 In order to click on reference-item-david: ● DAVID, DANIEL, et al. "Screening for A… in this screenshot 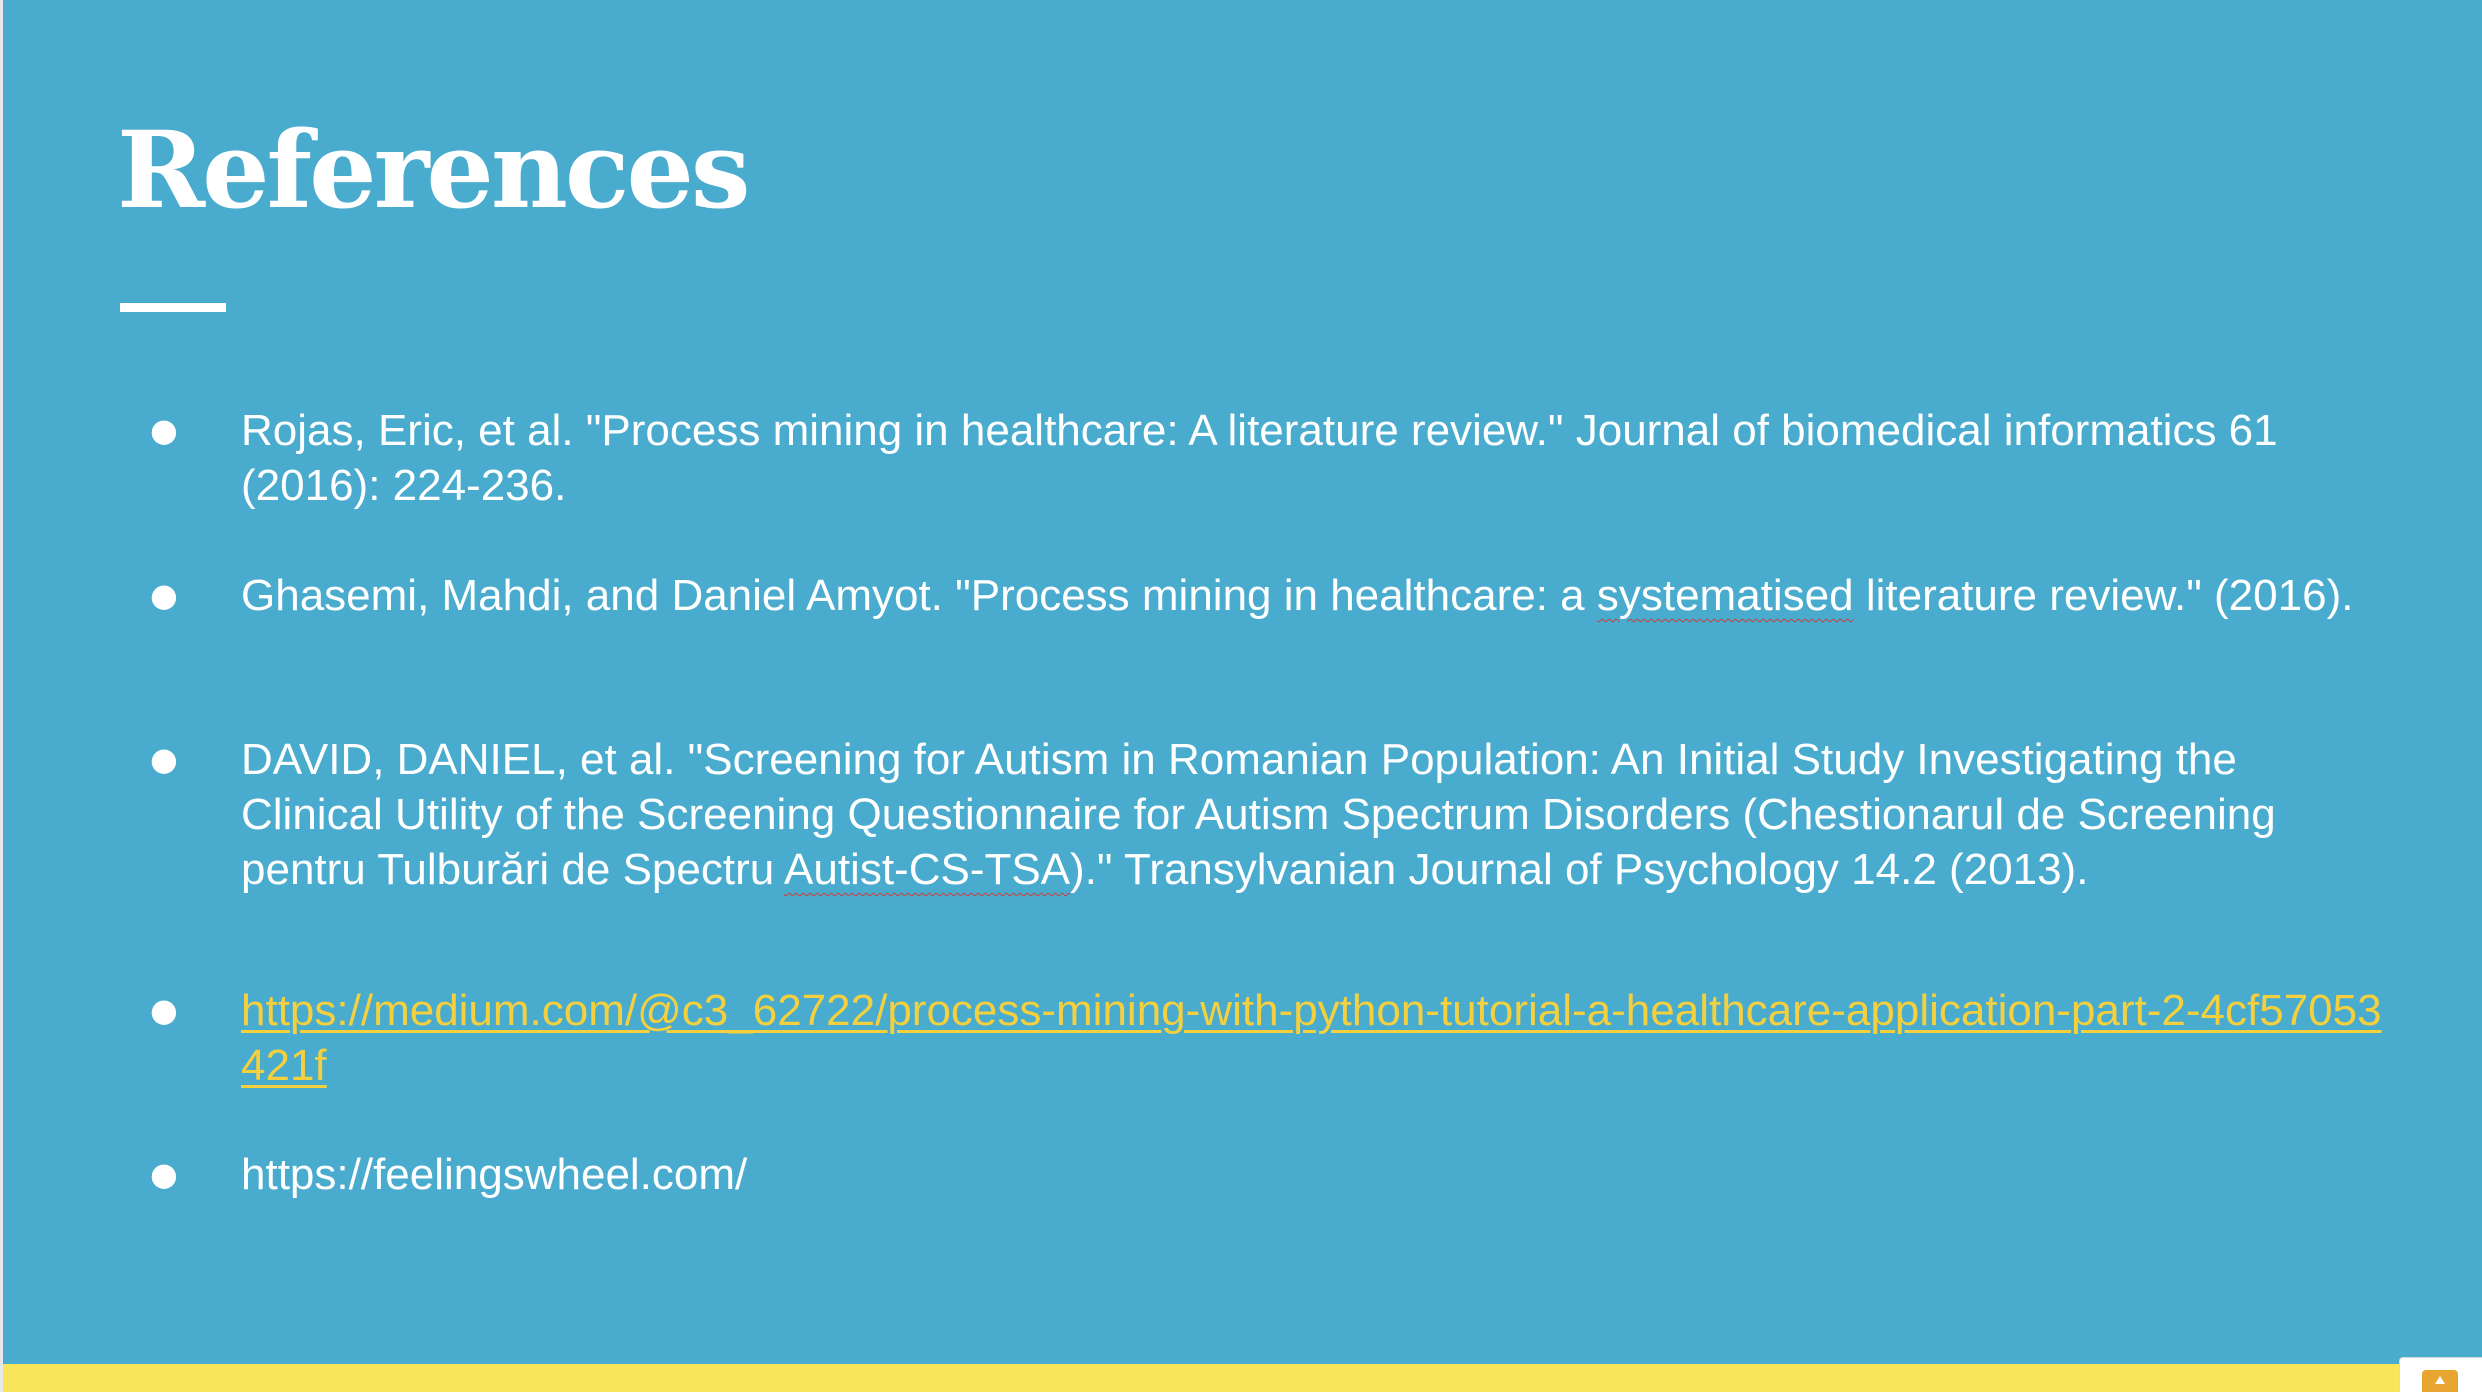, I will do `click(1270, 814)`.